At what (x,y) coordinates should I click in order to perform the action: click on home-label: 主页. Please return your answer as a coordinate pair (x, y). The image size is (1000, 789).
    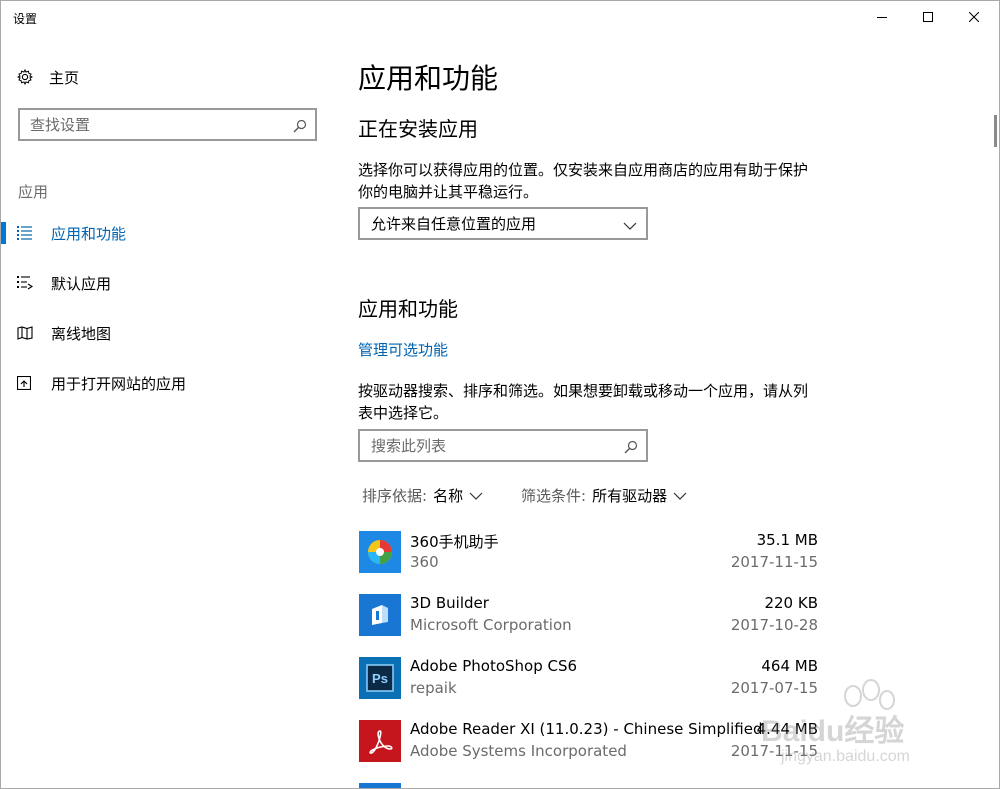
    Looking at the image, I should click on (64, 77).